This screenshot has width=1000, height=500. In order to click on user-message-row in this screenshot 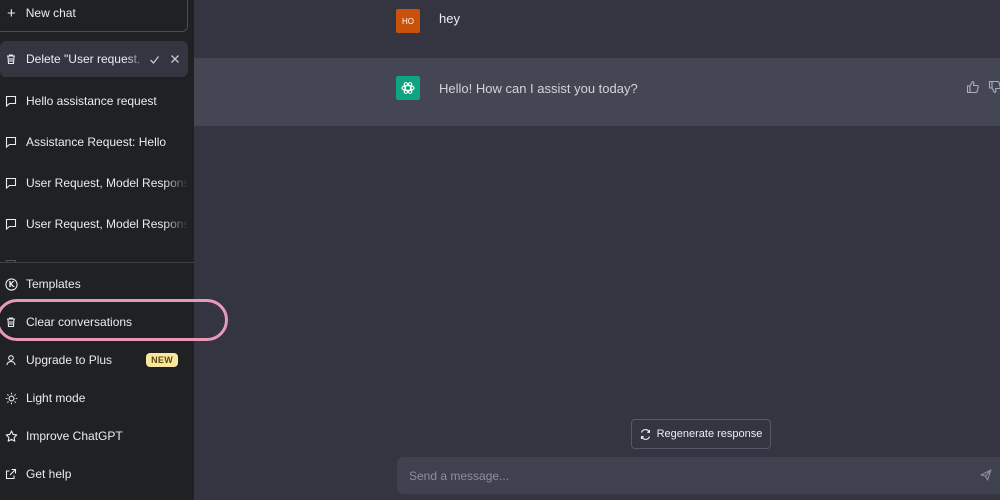, I will do `click(597, 29)`.